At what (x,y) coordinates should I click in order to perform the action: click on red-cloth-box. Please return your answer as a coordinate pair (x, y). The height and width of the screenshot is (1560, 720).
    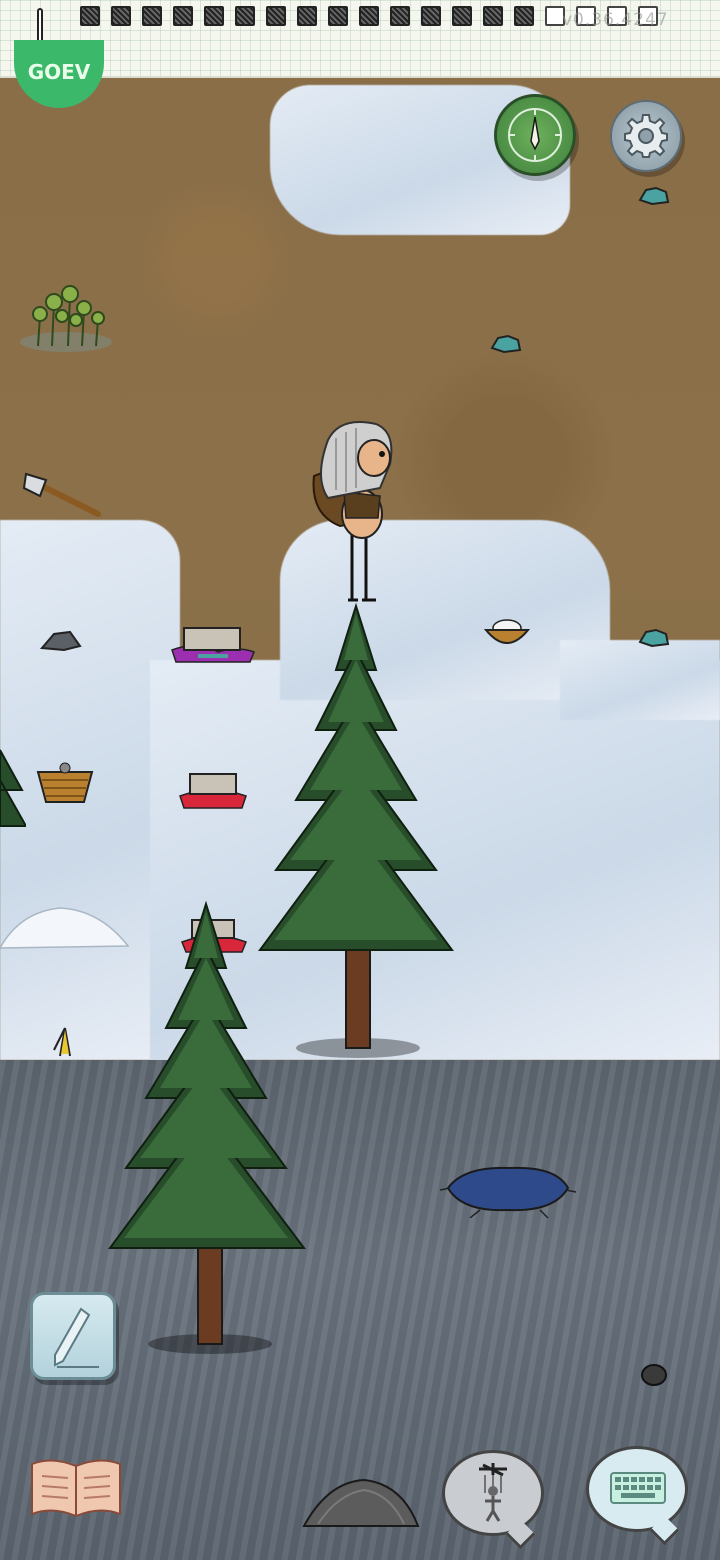
    Looking at the image, I should click on (213, 793).